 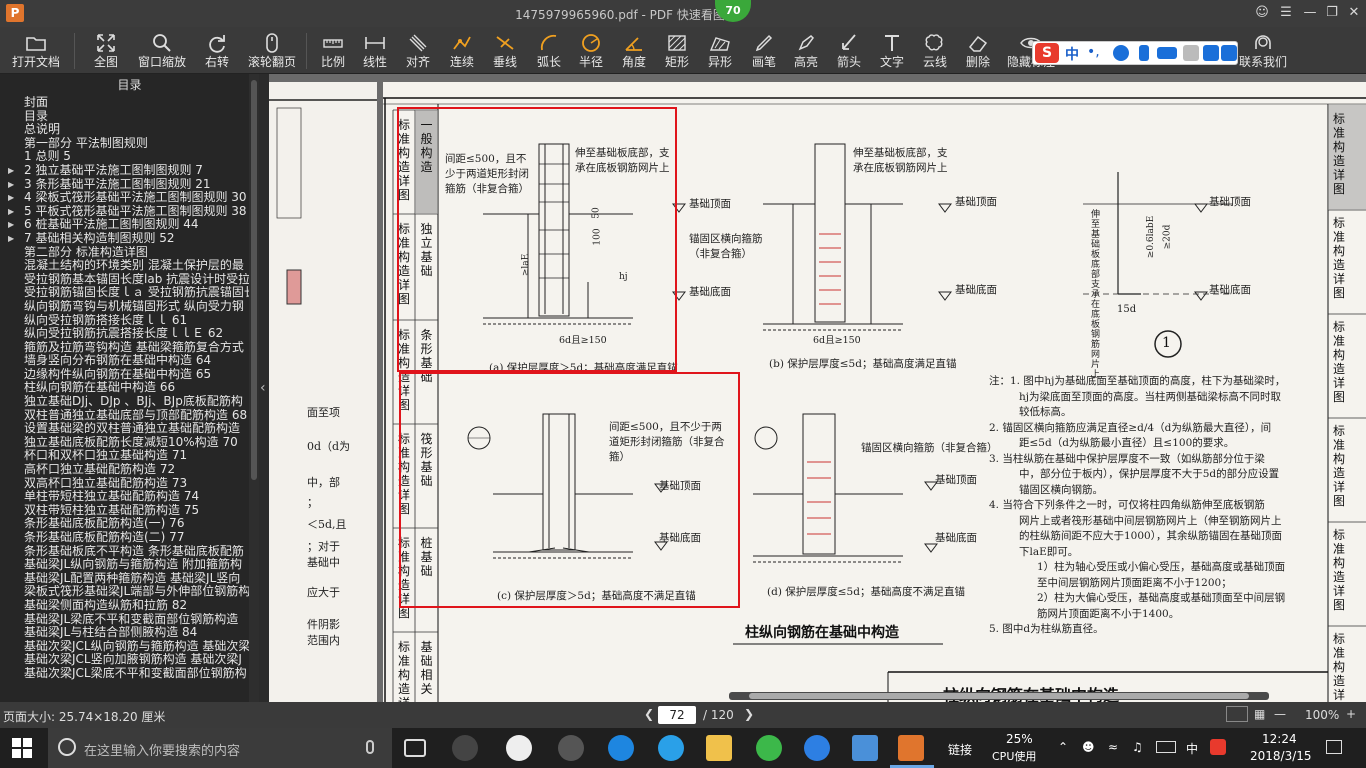 I want to click on toc-item: 柱纵向钢筋在基础中构造 66, so click(x=129, y=388).